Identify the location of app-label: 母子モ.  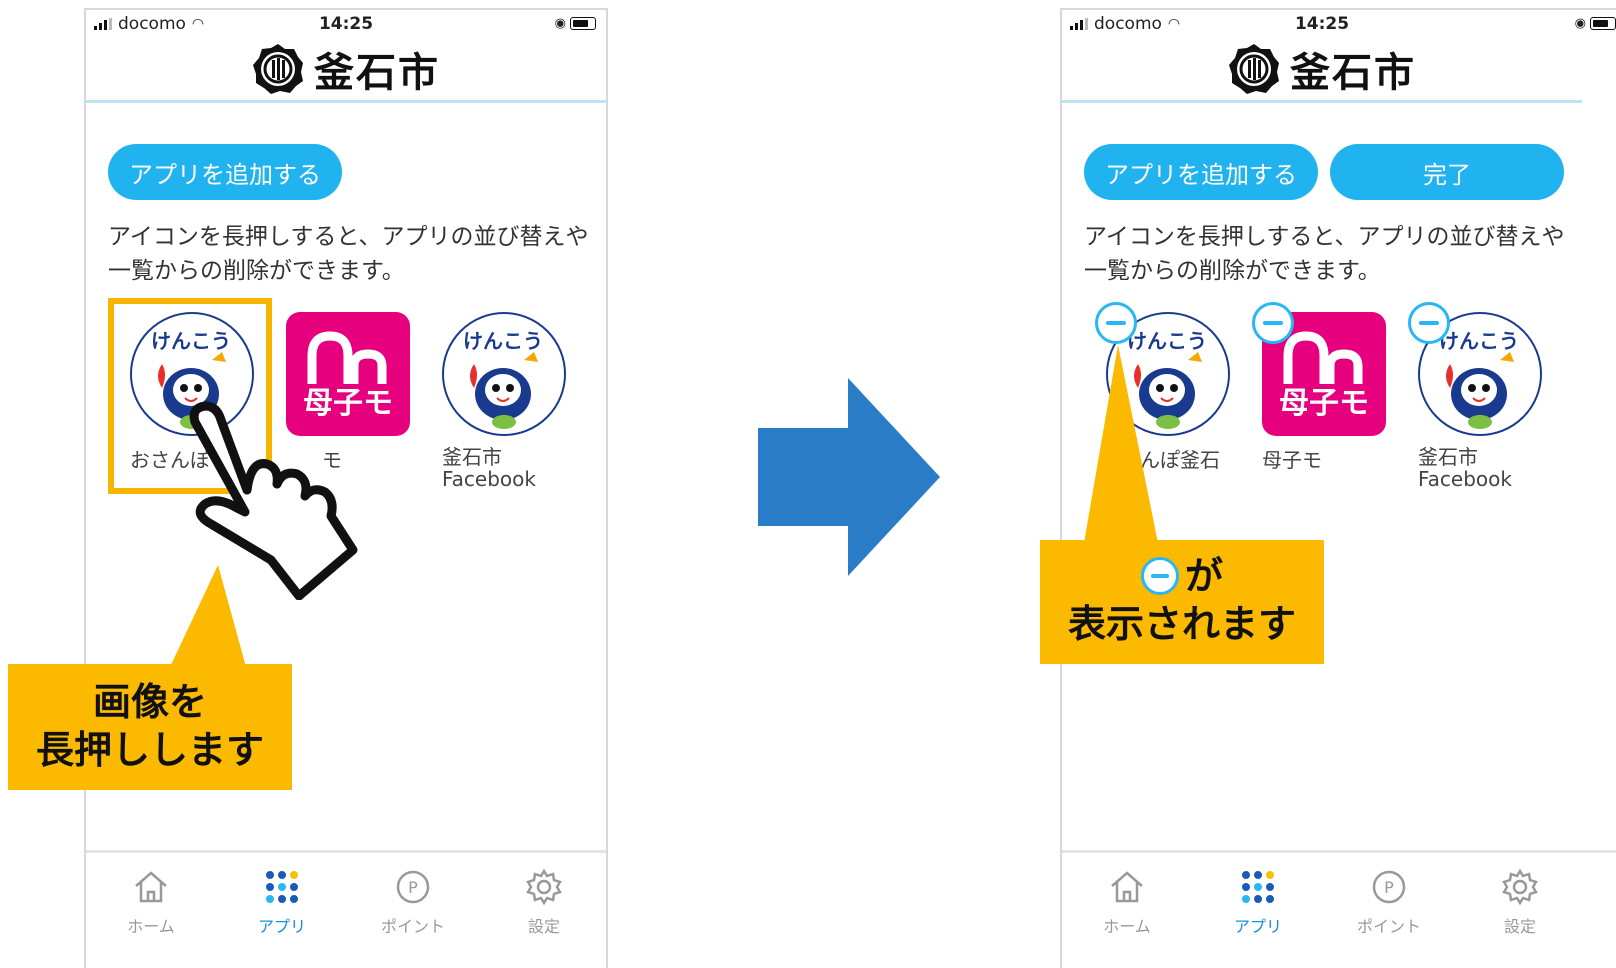
(1292, 460).